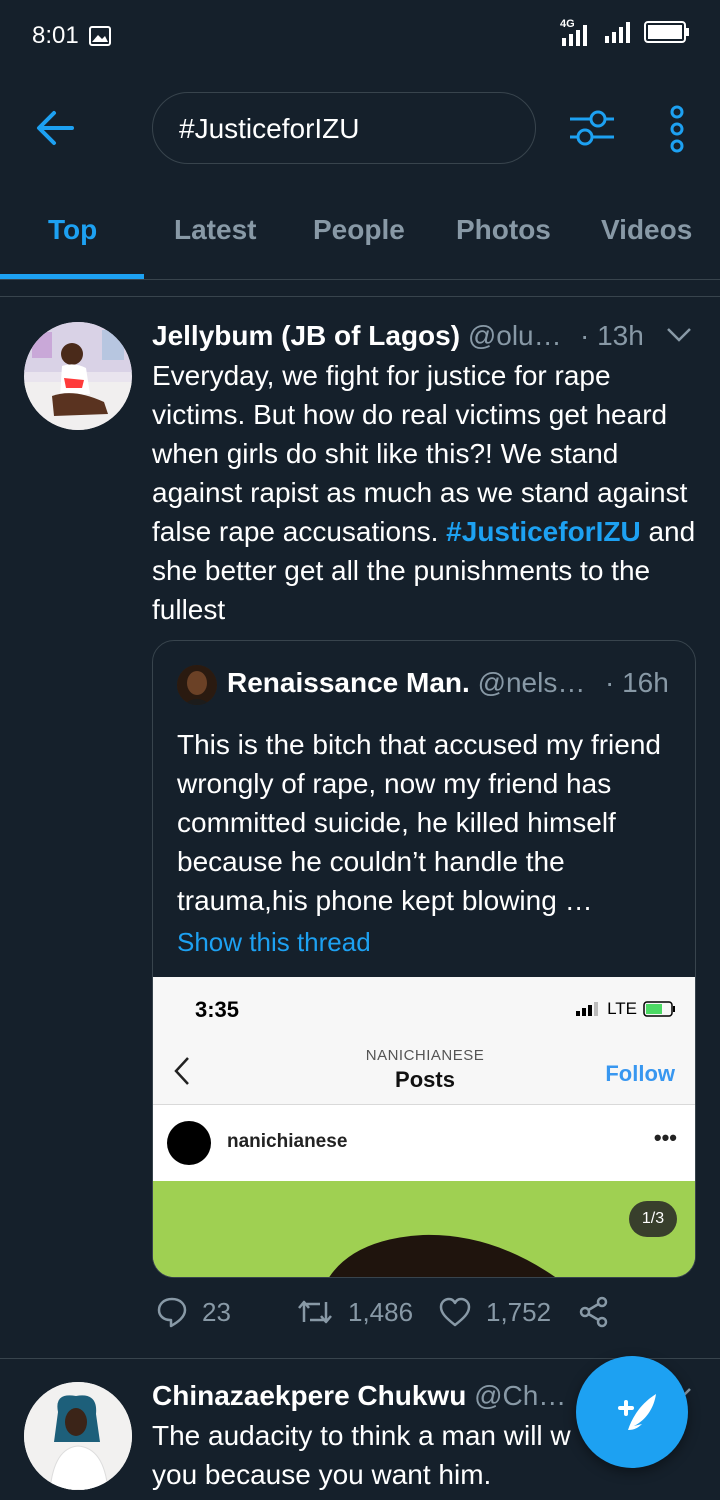 The image size is (720, 1500). I want to click on signal-icon, so click(619, 34).